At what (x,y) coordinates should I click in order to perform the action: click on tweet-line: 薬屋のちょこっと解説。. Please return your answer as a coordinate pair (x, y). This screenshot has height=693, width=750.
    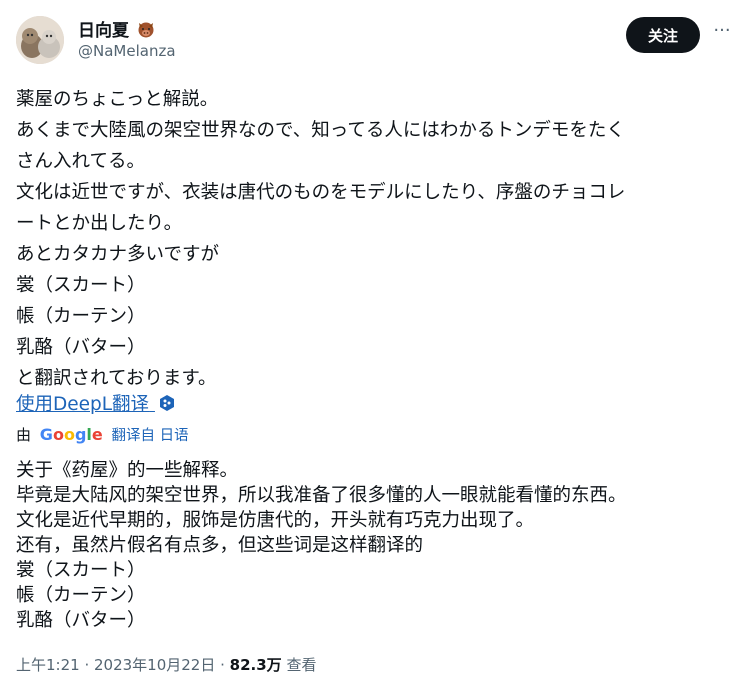
    Looking at the image, I should click on (117, 99).